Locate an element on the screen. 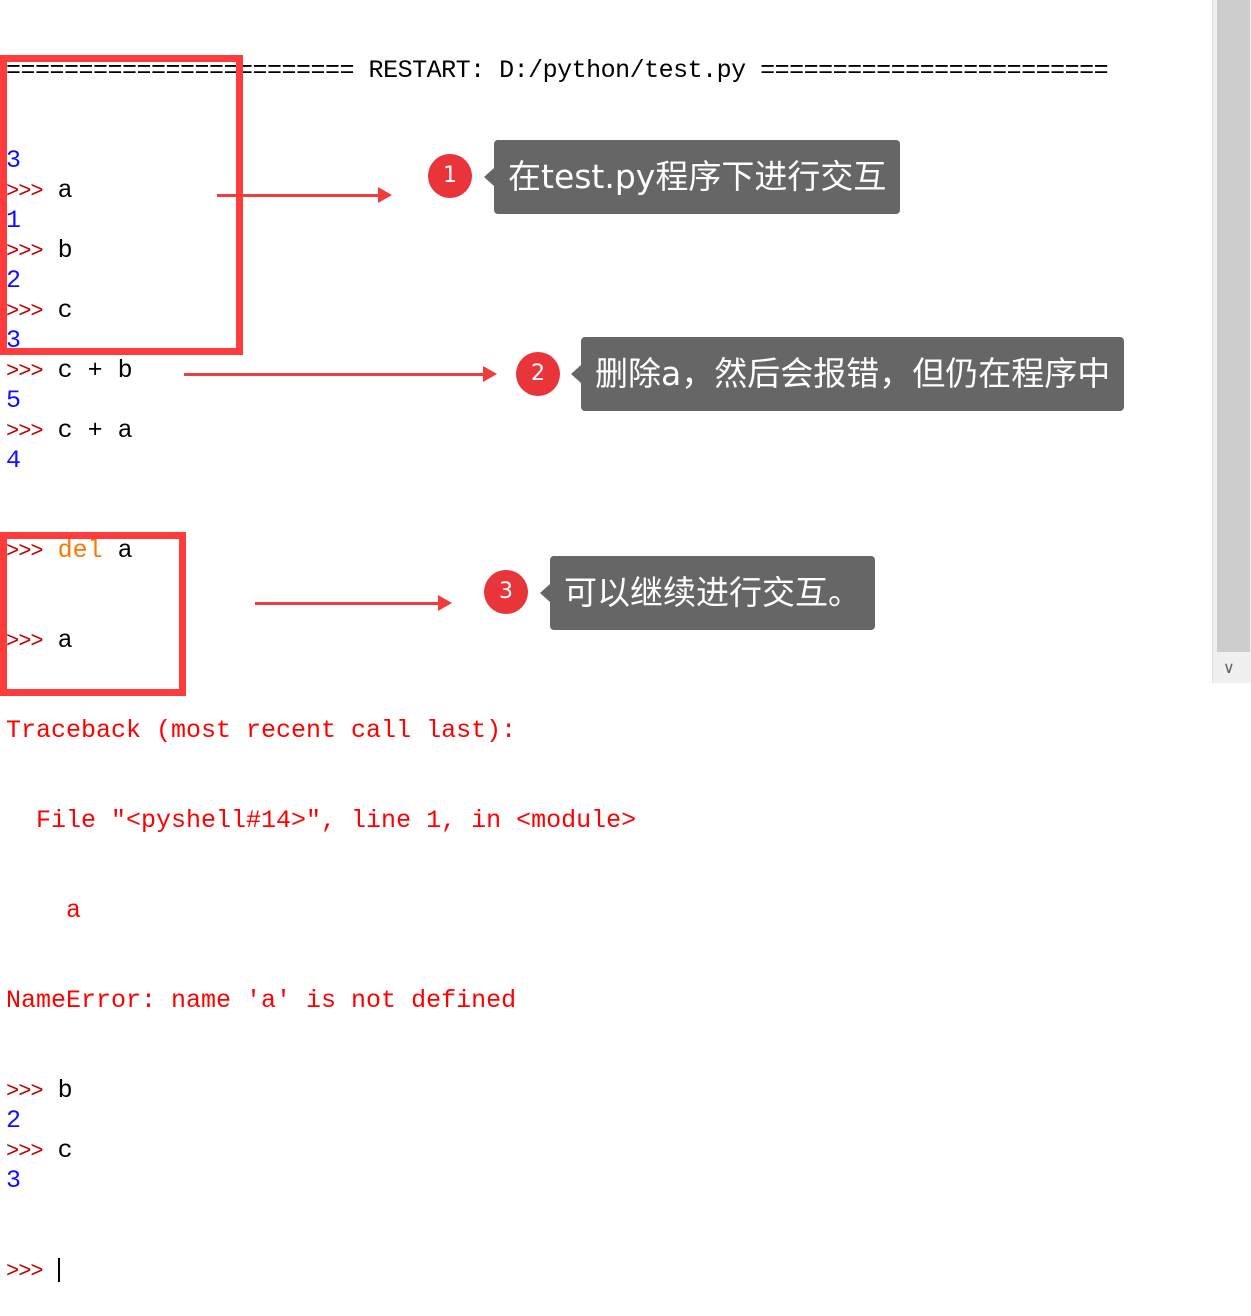 This screenshot has width=1251, height=1316. input-line: >>> c is located at coordinates (608, 1151).